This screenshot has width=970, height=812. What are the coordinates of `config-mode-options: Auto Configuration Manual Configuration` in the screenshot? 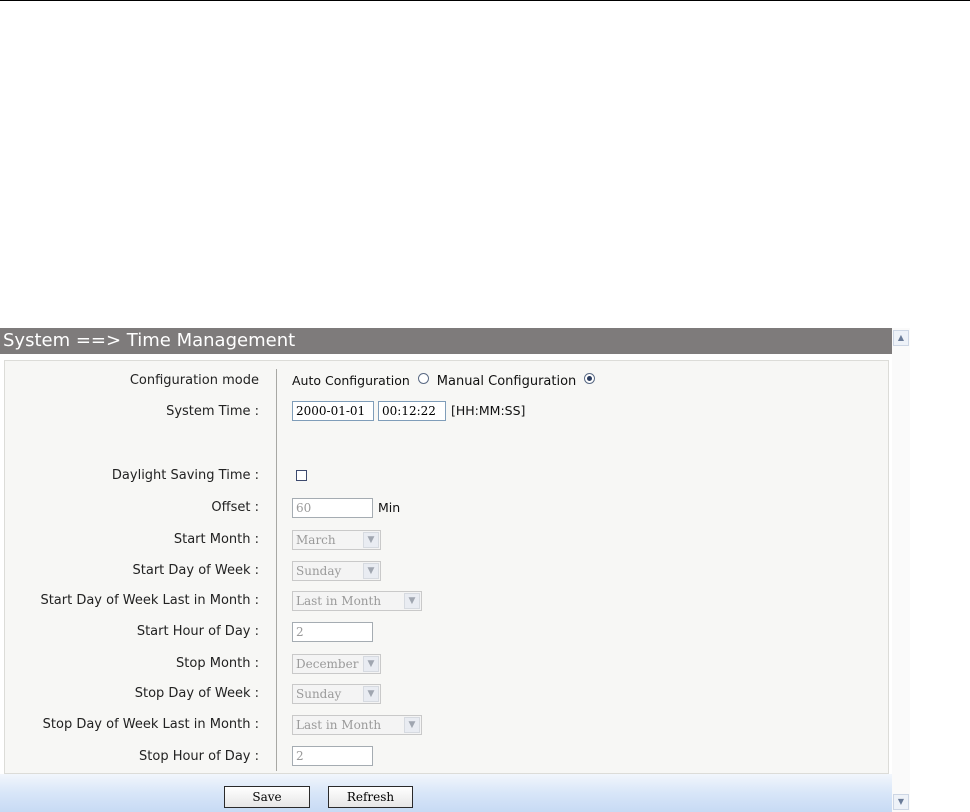 It's located at (444, 381).